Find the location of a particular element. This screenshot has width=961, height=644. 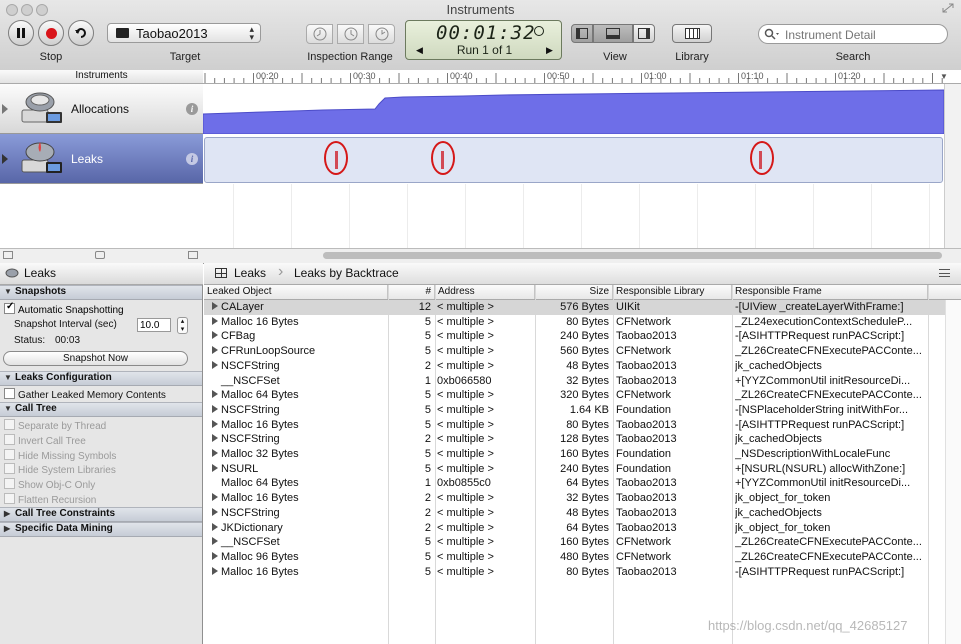

breadcrumb-current: Leaks by Backtrace is located at coordinates (346, 273).